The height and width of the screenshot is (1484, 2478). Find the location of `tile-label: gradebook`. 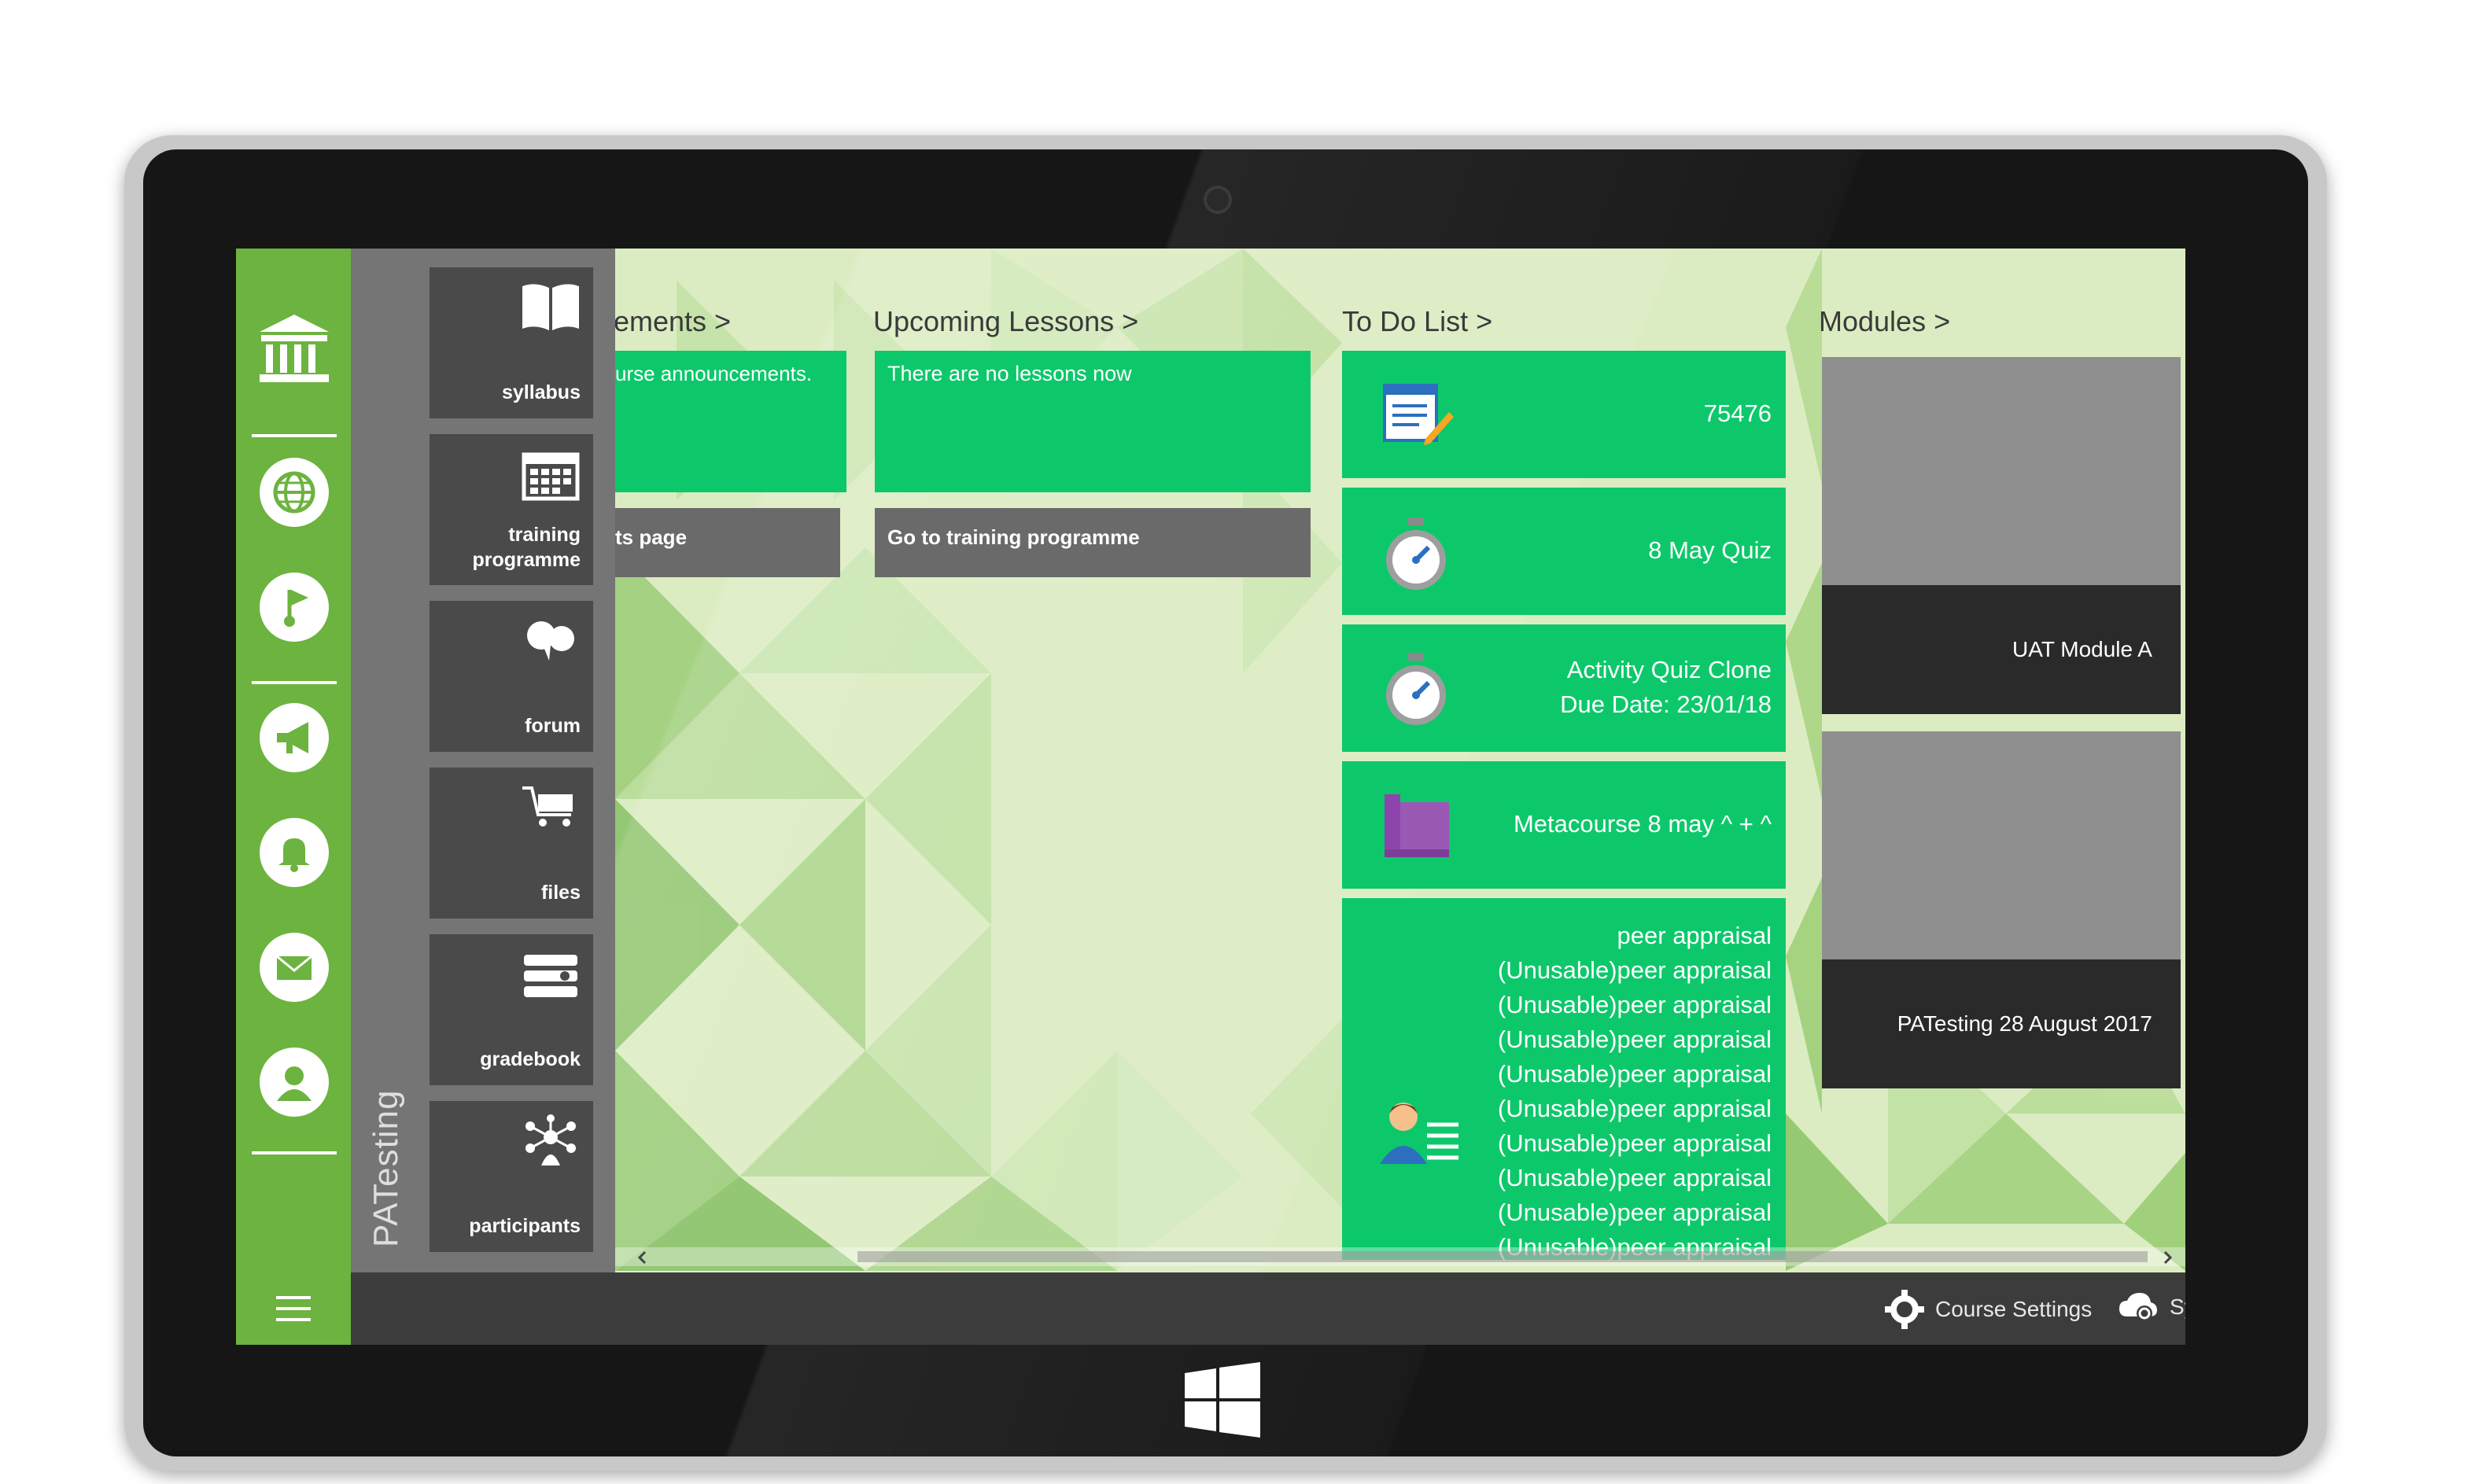

tile-label: gradebook is located at coordinates (530, 1059).